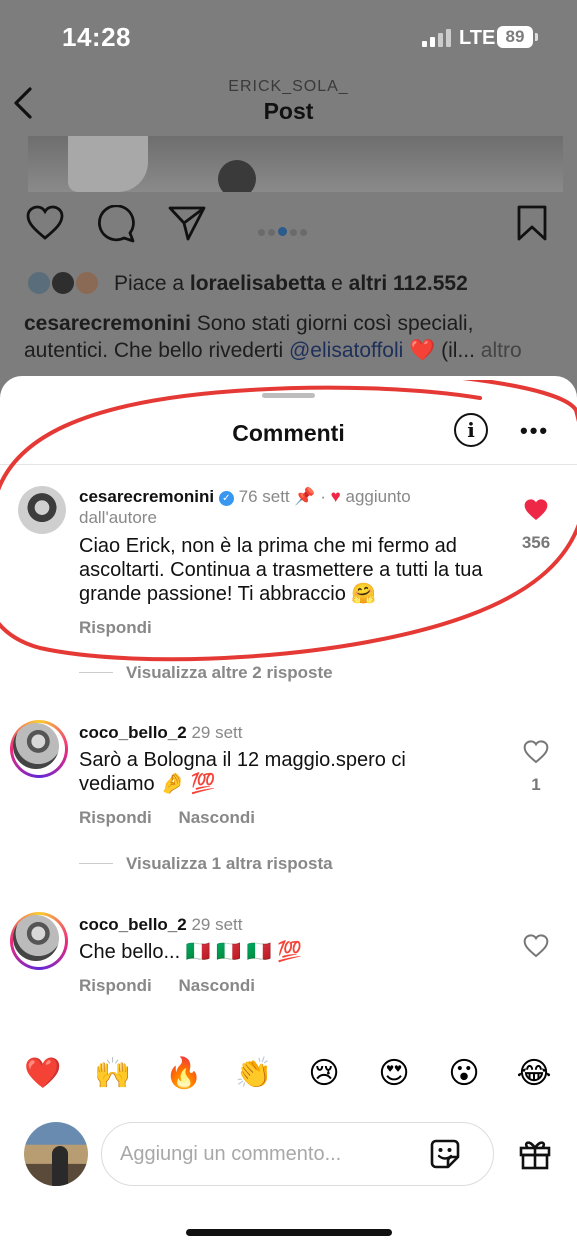 The image size is (577, 1248). Describe the element at coordinates (254, 1073) in the screenshot. I see `emoji-clap: 👏` at that location.